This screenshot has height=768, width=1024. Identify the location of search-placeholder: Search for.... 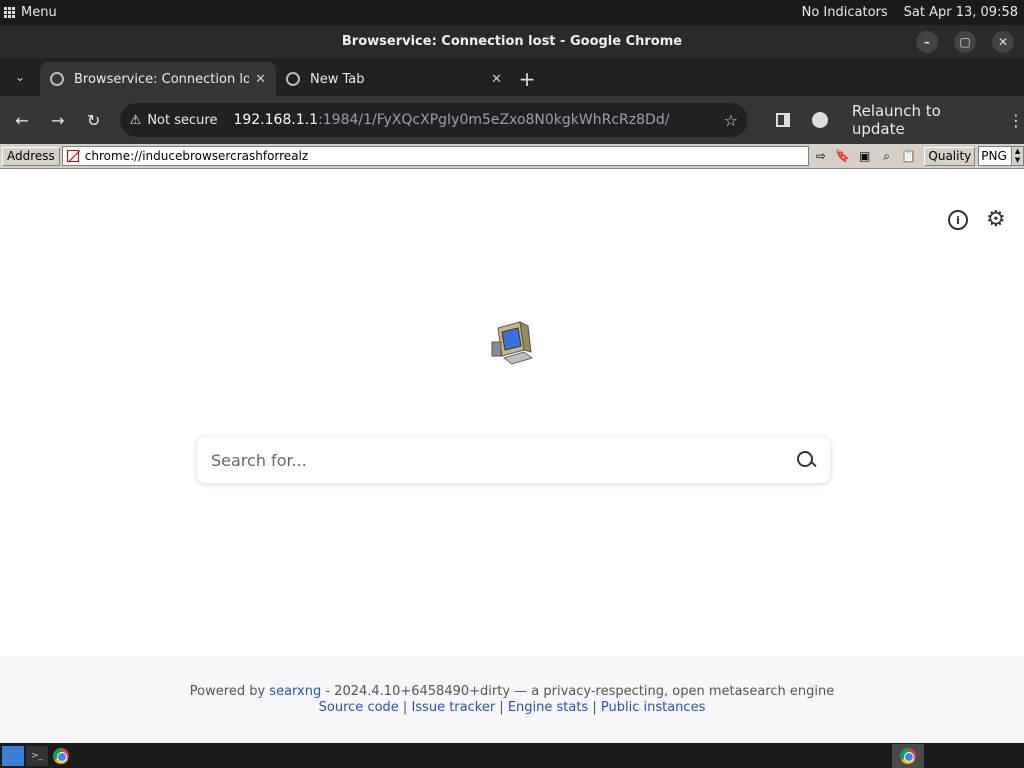
(259, 460).